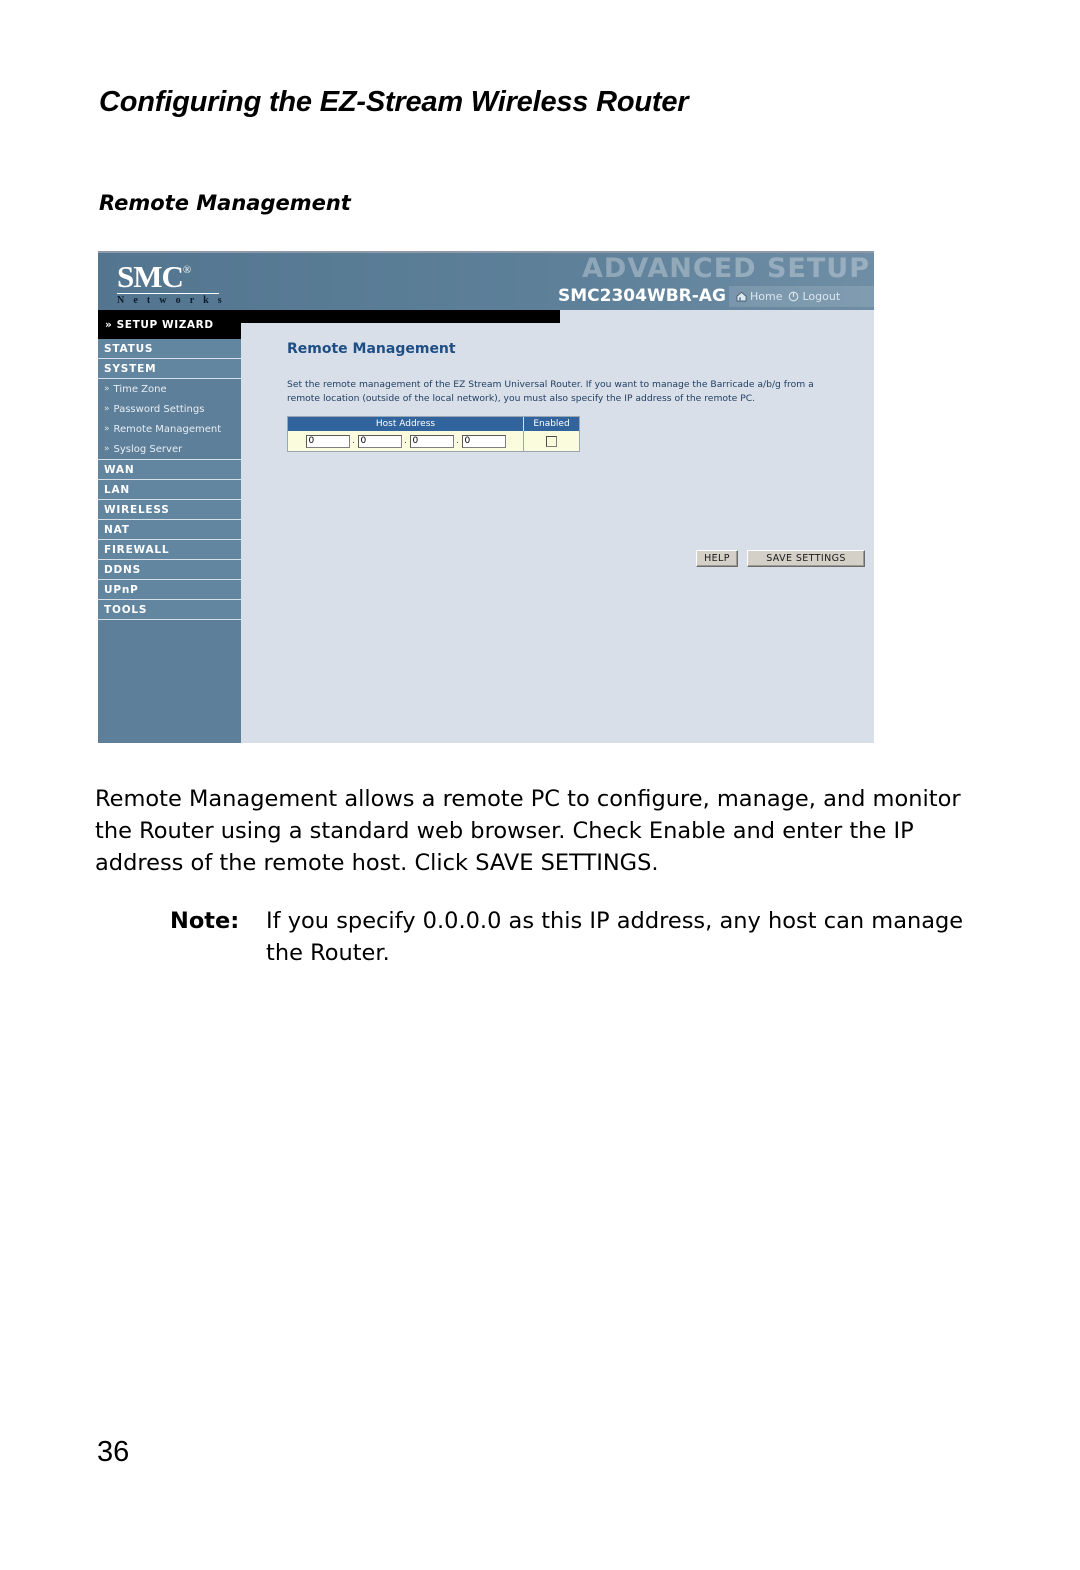  I want to click on registered-mark-icon: ®, so click(187, 269).